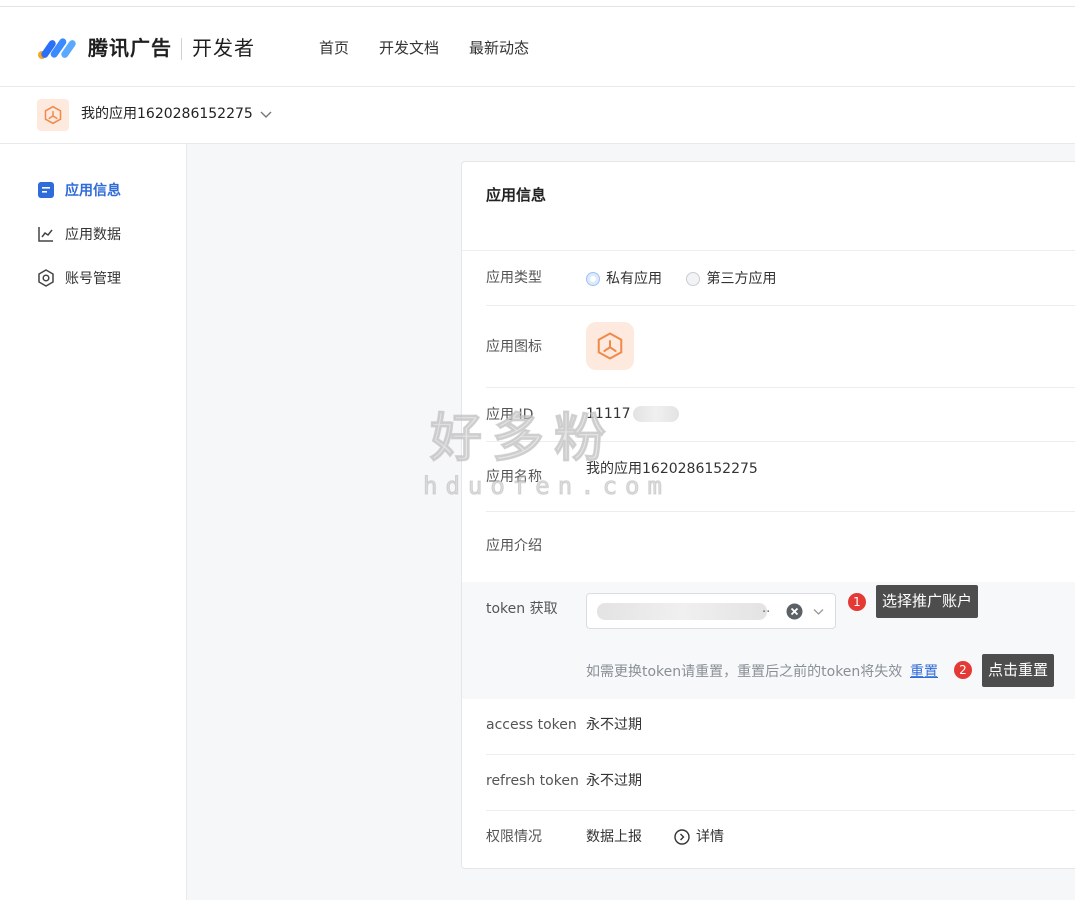 This screenshot has width=1075, height=900. What do you see at coordinates (710, 837) in the screenshot?
I see `detail-label: 详情` at bounding box center [710, 837].